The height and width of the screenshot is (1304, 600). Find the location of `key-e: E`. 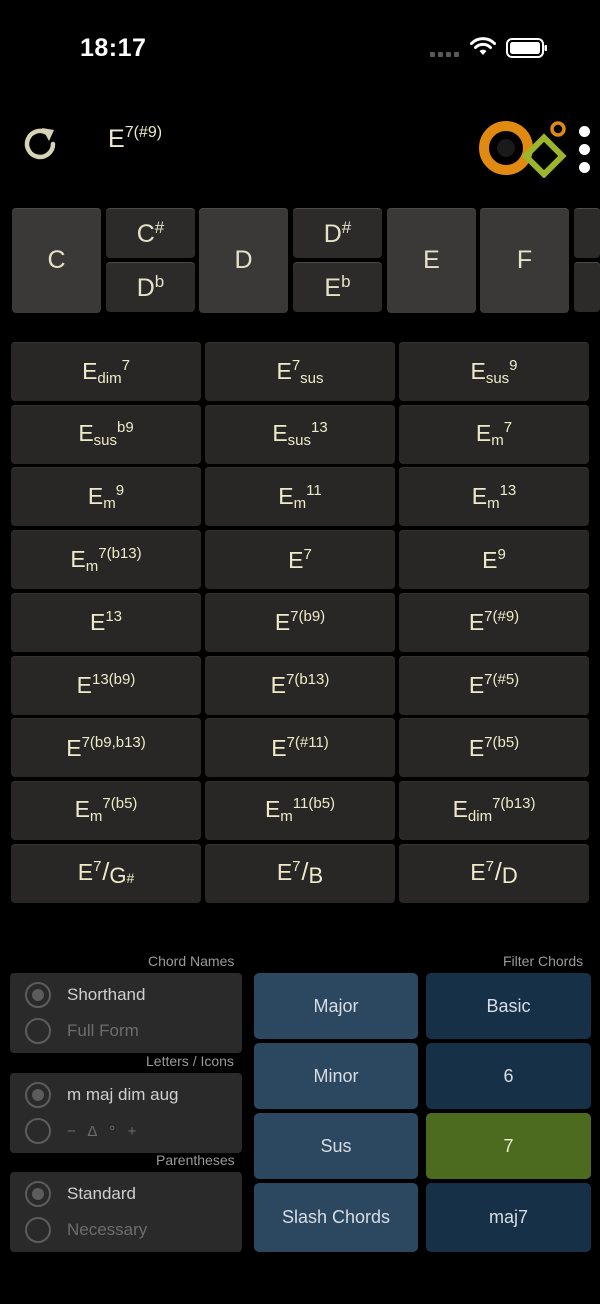

key-e: E is located at coordinates (431, 260).